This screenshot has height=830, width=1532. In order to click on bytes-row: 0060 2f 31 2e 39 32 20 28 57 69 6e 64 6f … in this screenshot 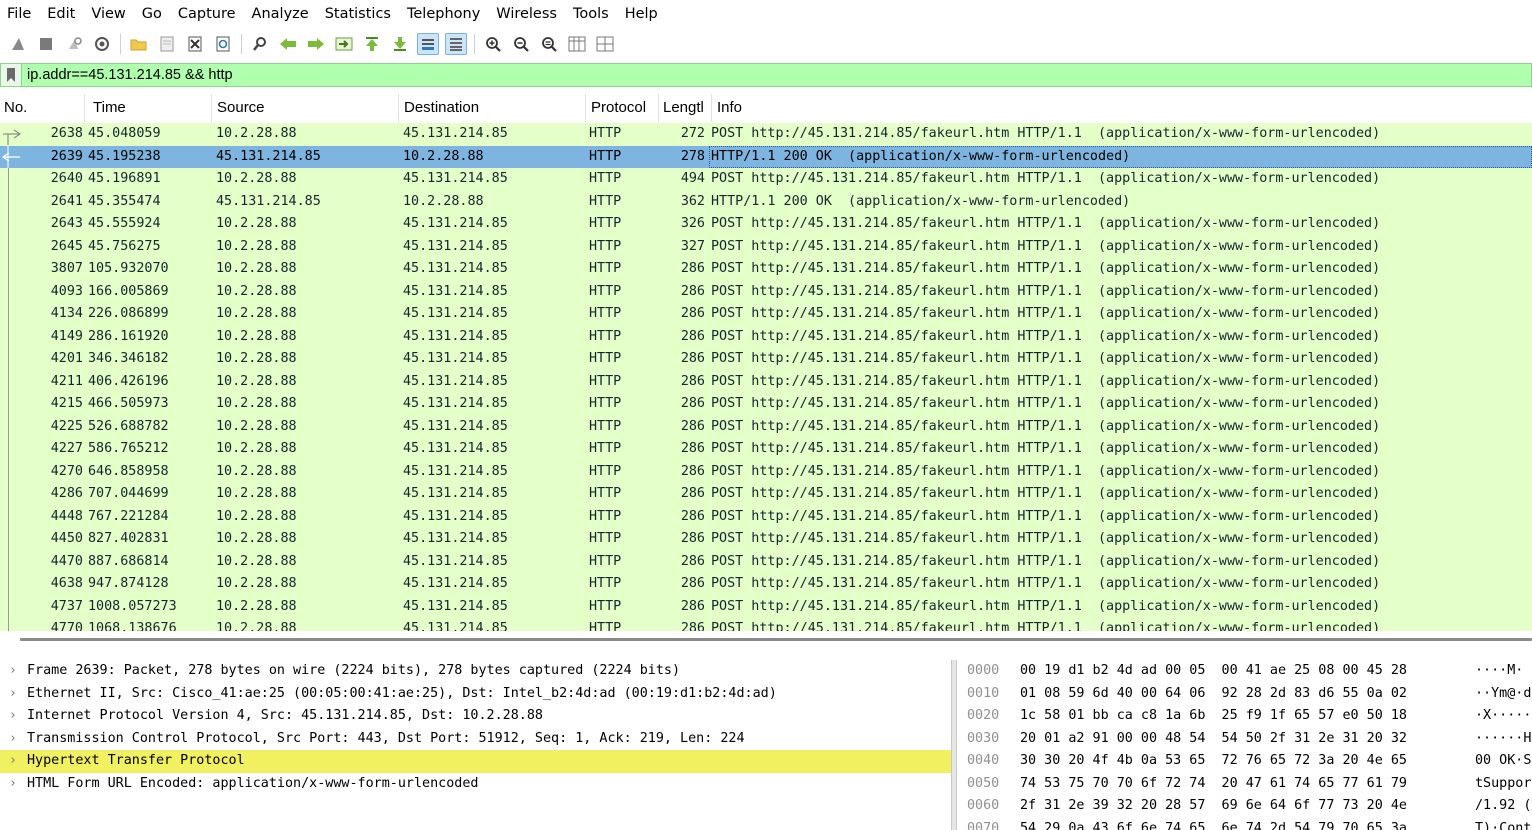, I will do `click(1245, 806)`.